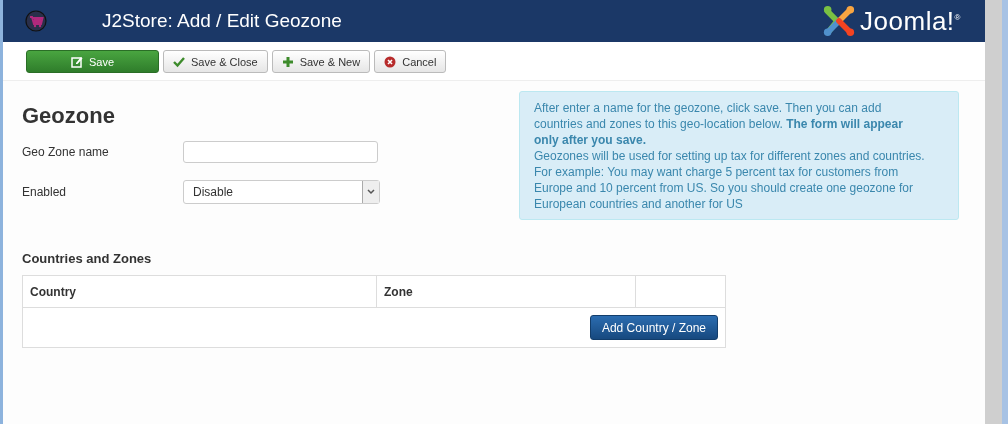  Describe the element at coordinates (410, 61) in the screenshot. I see `toolbar-button: Cancel` at that location.